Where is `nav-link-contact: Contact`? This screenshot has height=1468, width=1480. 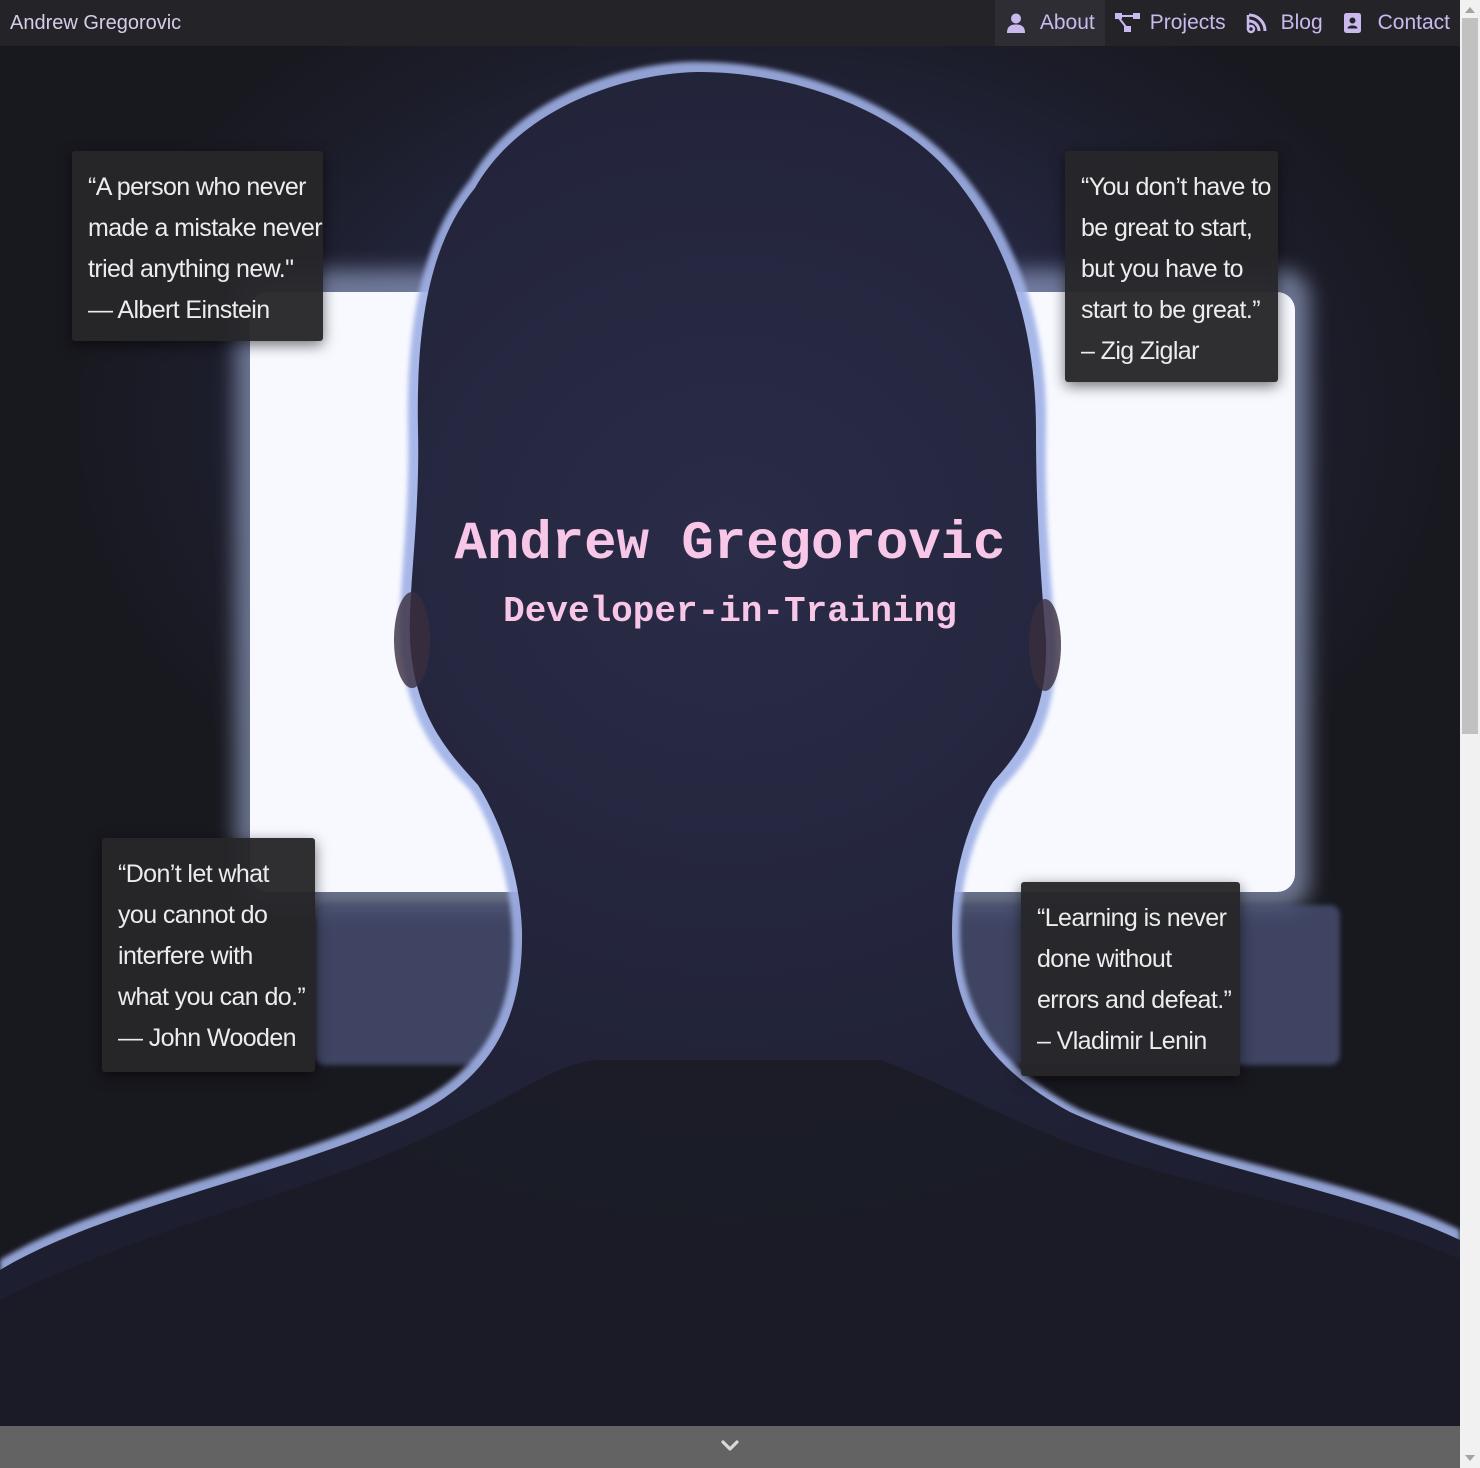
nav-link-contact: Contact is located at coordinates (1396, 23).